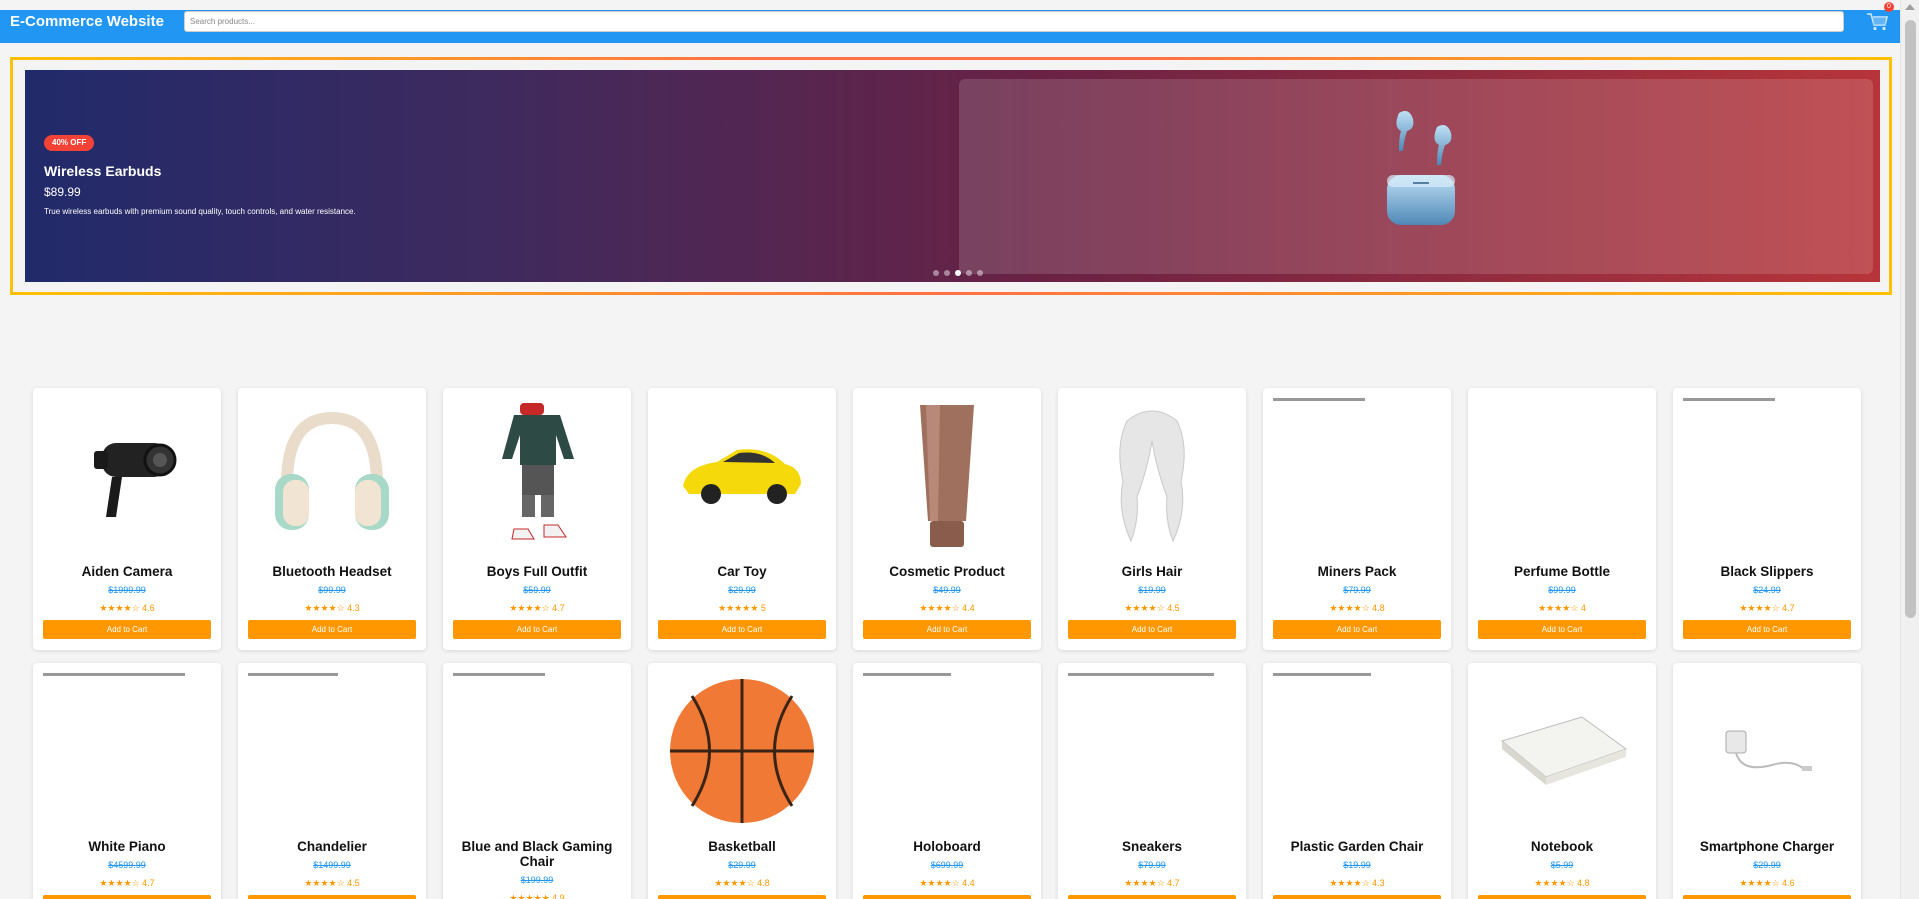 The height and width of the screenshot is (899, 1919). Describe the element at coordinates (332, 571) in the screenshot. I see `product-name: Bluetooth Headset` at that location.